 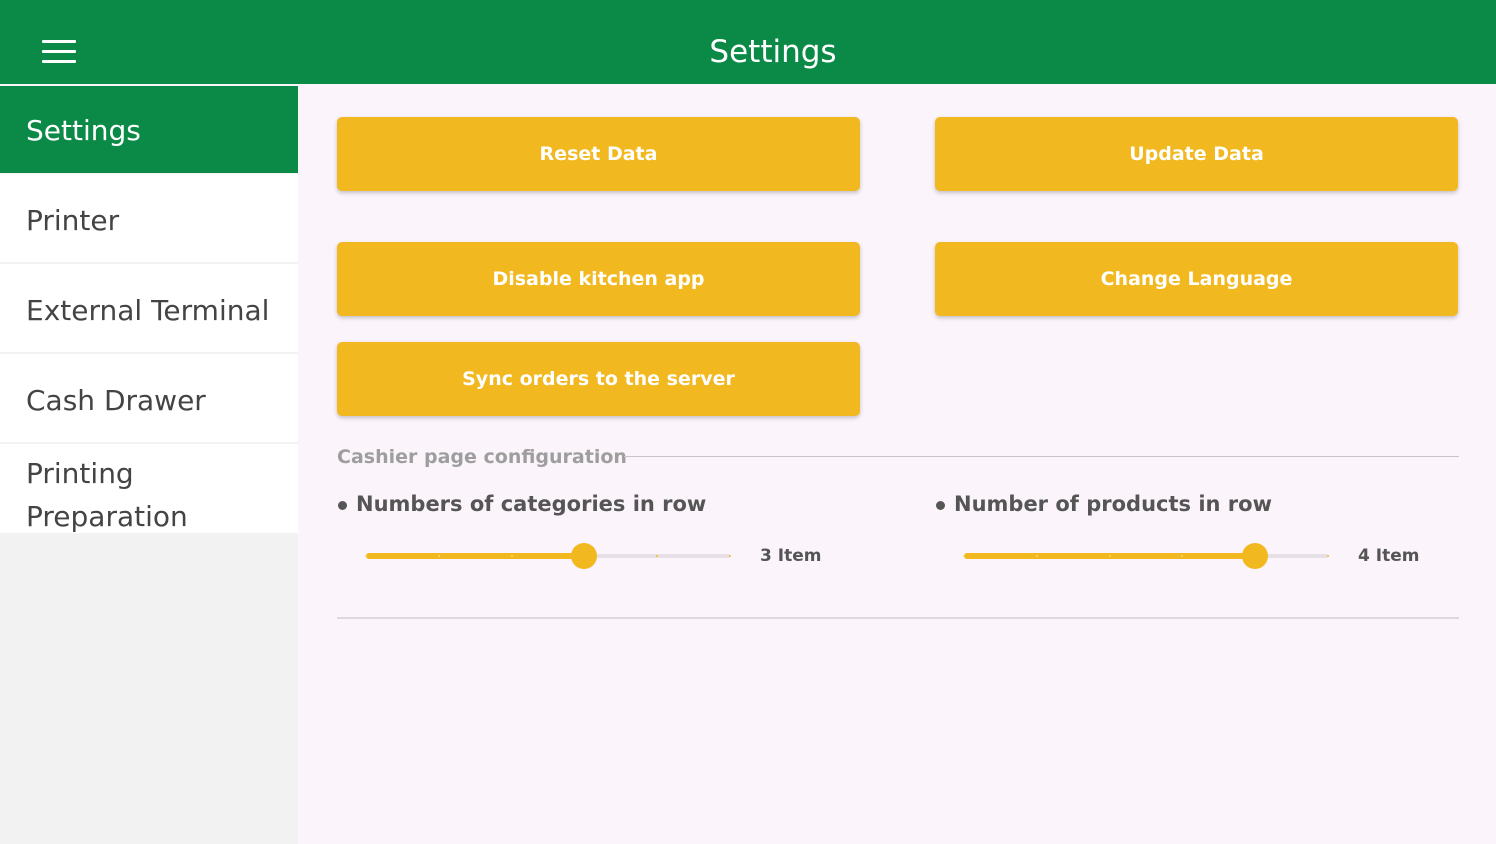 I want to click on categories-per-row-value: 3 Item, so click(x=791, y=556).